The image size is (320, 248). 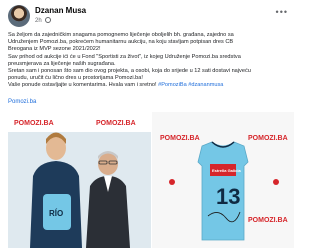 What do you see at coordinates (282, 12) in the screenshot?
I see `more-options-button: •••` at bounding box center [282, 12].